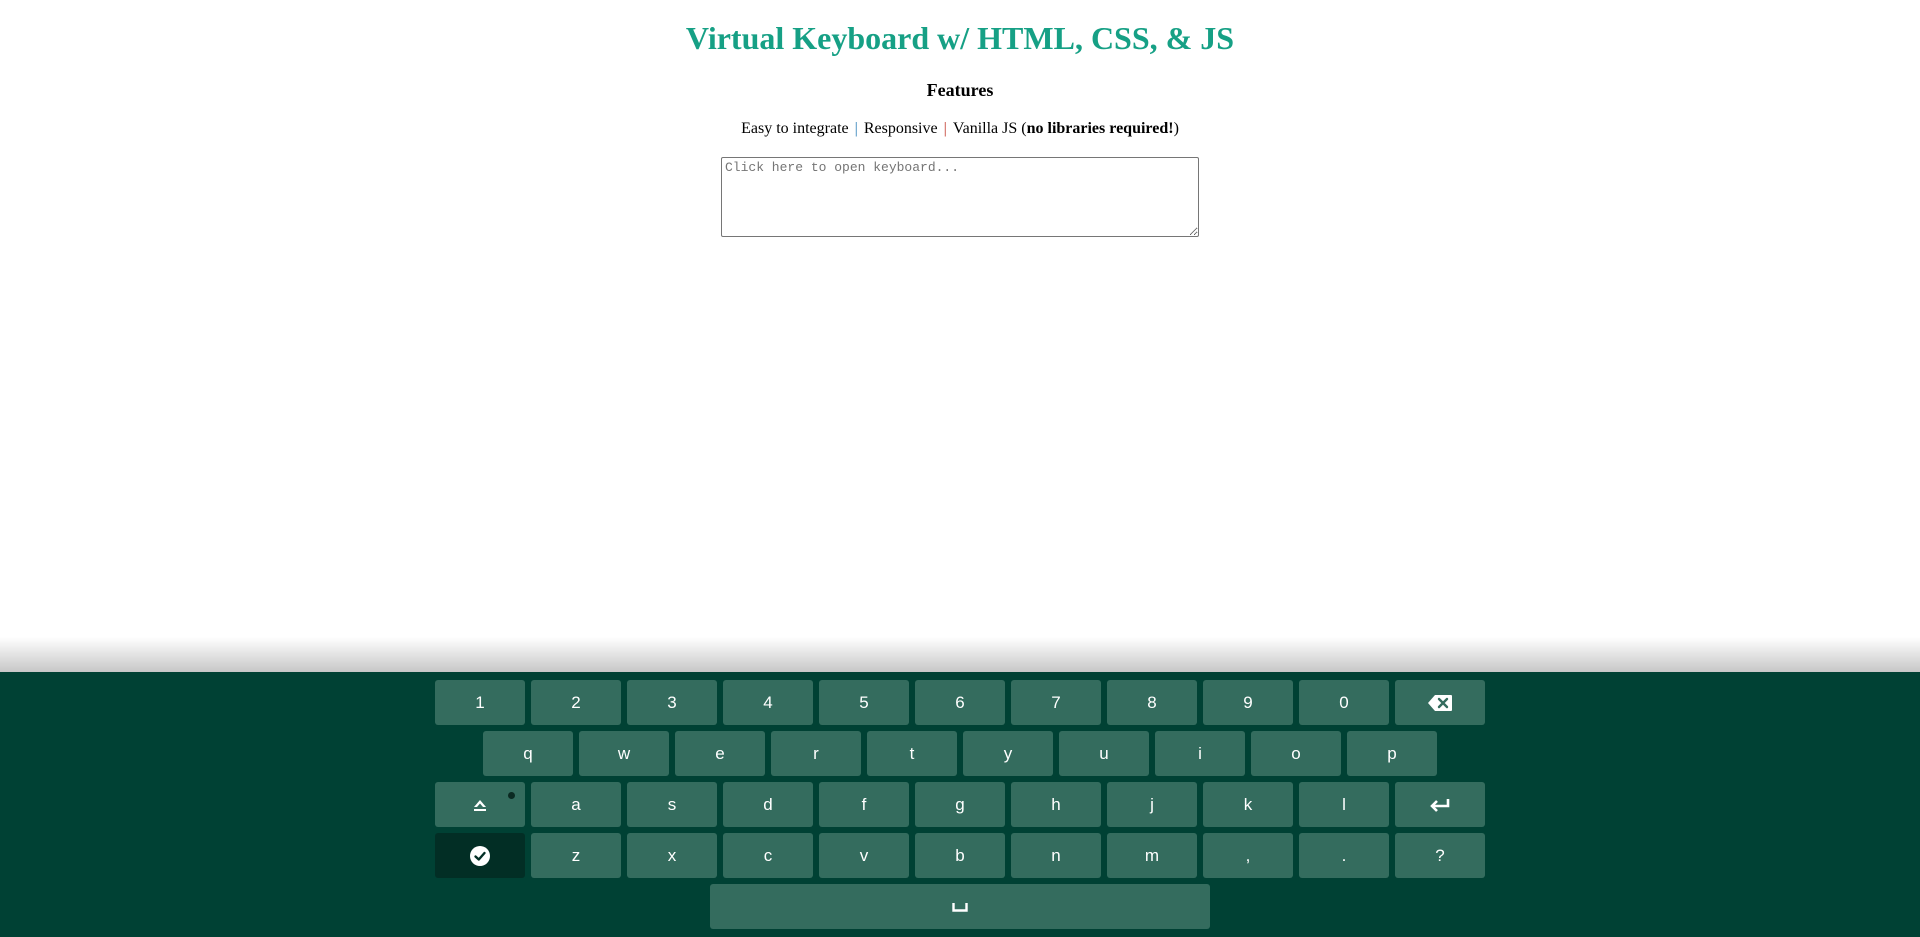  I want to click on keyboard-row-1: 1 2 3 4 5 6 7 8 9 0, so click(960, 702).